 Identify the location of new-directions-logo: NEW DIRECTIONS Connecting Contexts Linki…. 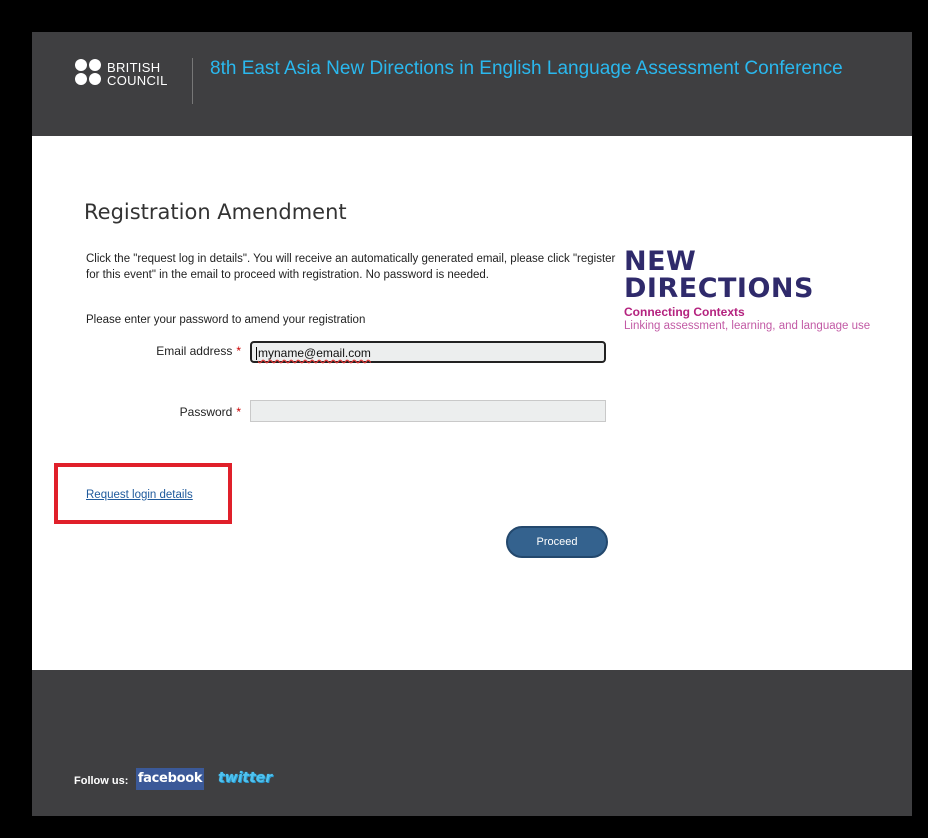
(759, 290).